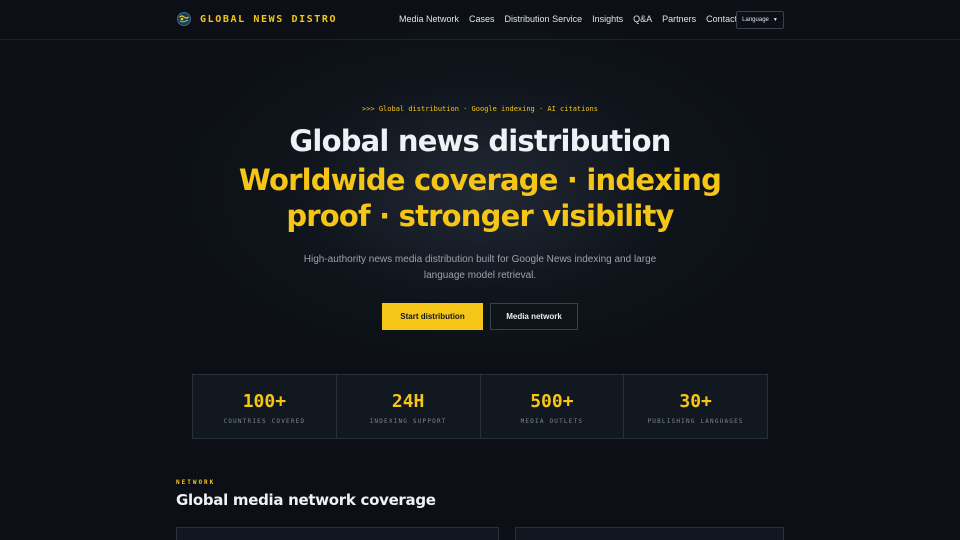 This screenshot has width=960, height=540. Describe the element at coordinates (269, 19) in the screenshot. I see `brand-name: GLOBAL NEWS DISTRO` at that location.